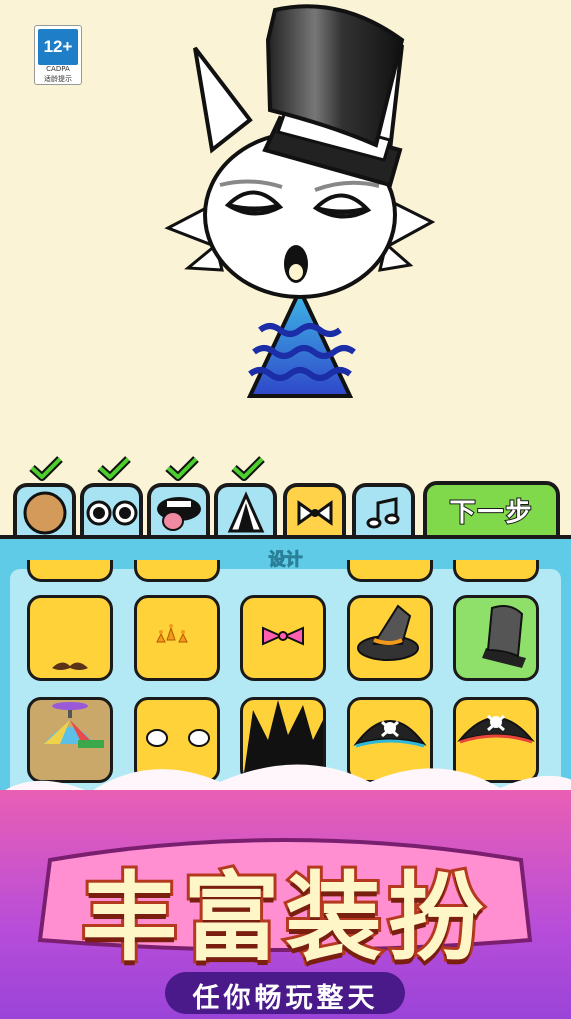 This screenshot has height=1019, width=571. Describe the element at coordinates (70, 666) in the screenshot. I see `mustache-icon` at that location.